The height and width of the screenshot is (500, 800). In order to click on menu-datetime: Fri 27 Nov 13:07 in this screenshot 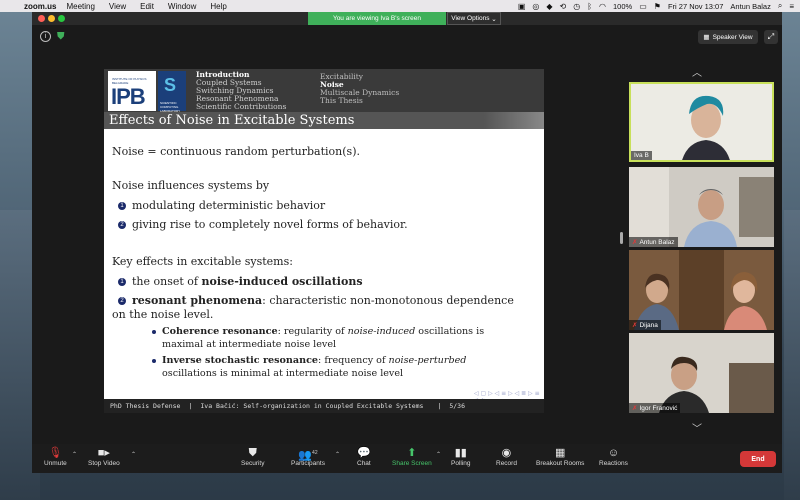, I will do `click(695, 6)`.